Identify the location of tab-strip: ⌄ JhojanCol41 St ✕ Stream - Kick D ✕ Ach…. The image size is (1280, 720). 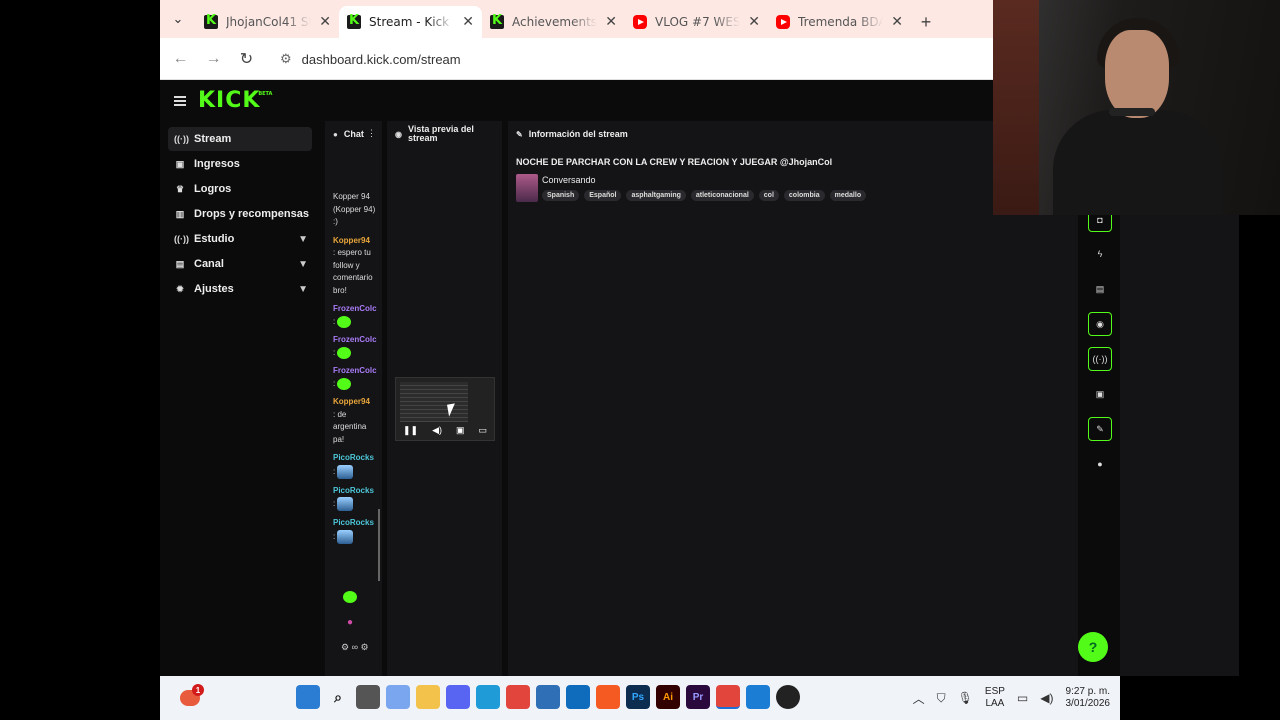
(640, 19).